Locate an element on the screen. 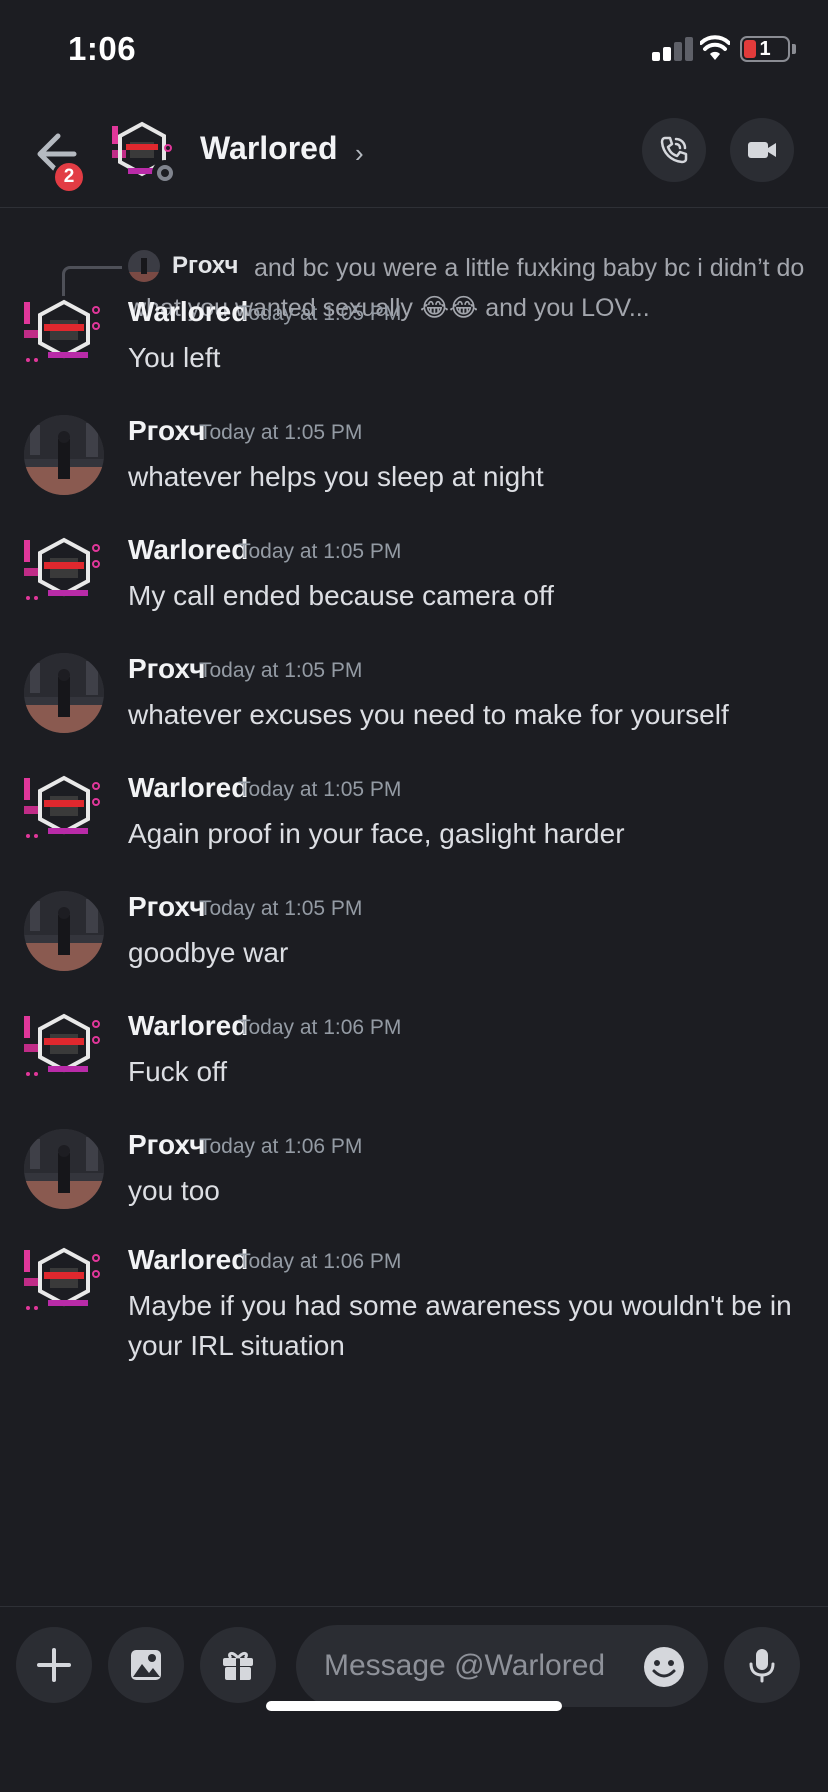 Image resolution: width=828 pixels, height=1792 pixels. message-text: My call ended because camera off is located at coordinates (341, 595).